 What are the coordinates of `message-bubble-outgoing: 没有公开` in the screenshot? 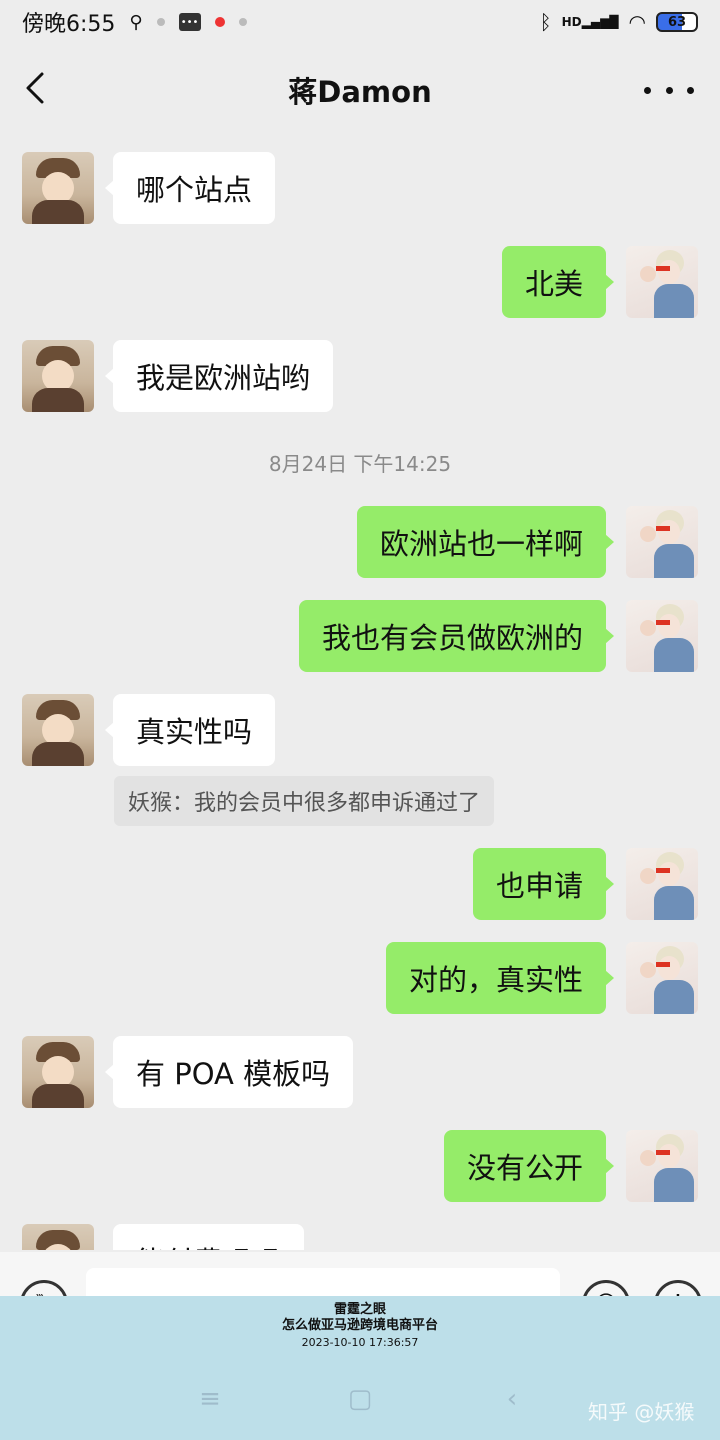 It's located at (529, 1166).